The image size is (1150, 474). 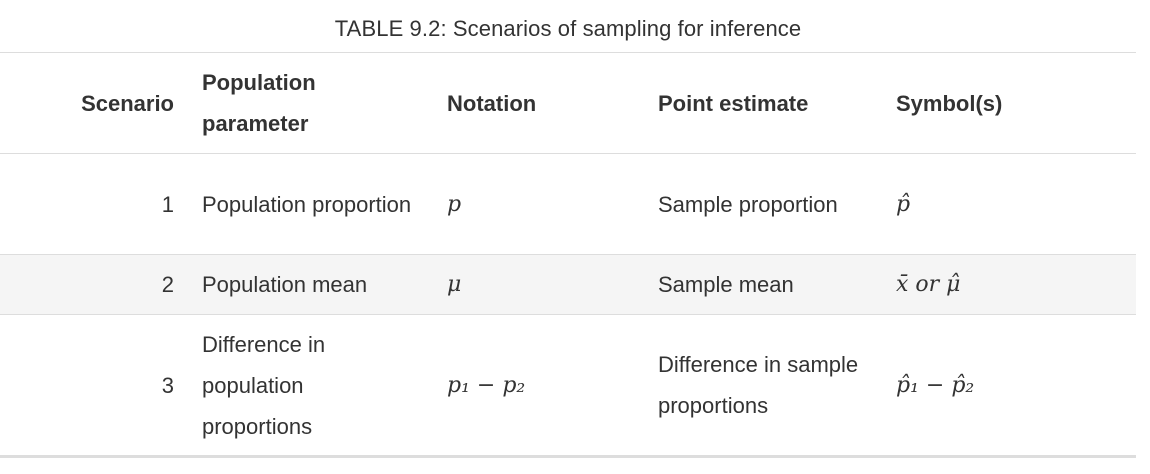 What do you see at coordinates (748, 204) in the screenshot?
I see `point-estimate-cell: Sample proportion` at bounding box center [748, 204].